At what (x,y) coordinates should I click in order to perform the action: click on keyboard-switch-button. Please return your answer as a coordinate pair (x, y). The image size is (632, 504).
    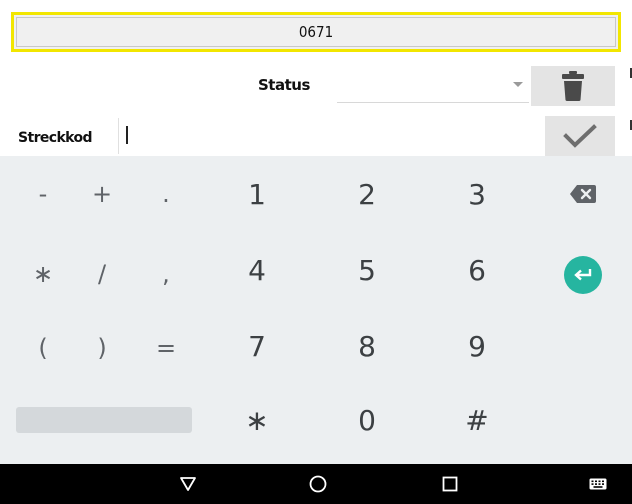
    Looking at the image, I should click on (598, 484).